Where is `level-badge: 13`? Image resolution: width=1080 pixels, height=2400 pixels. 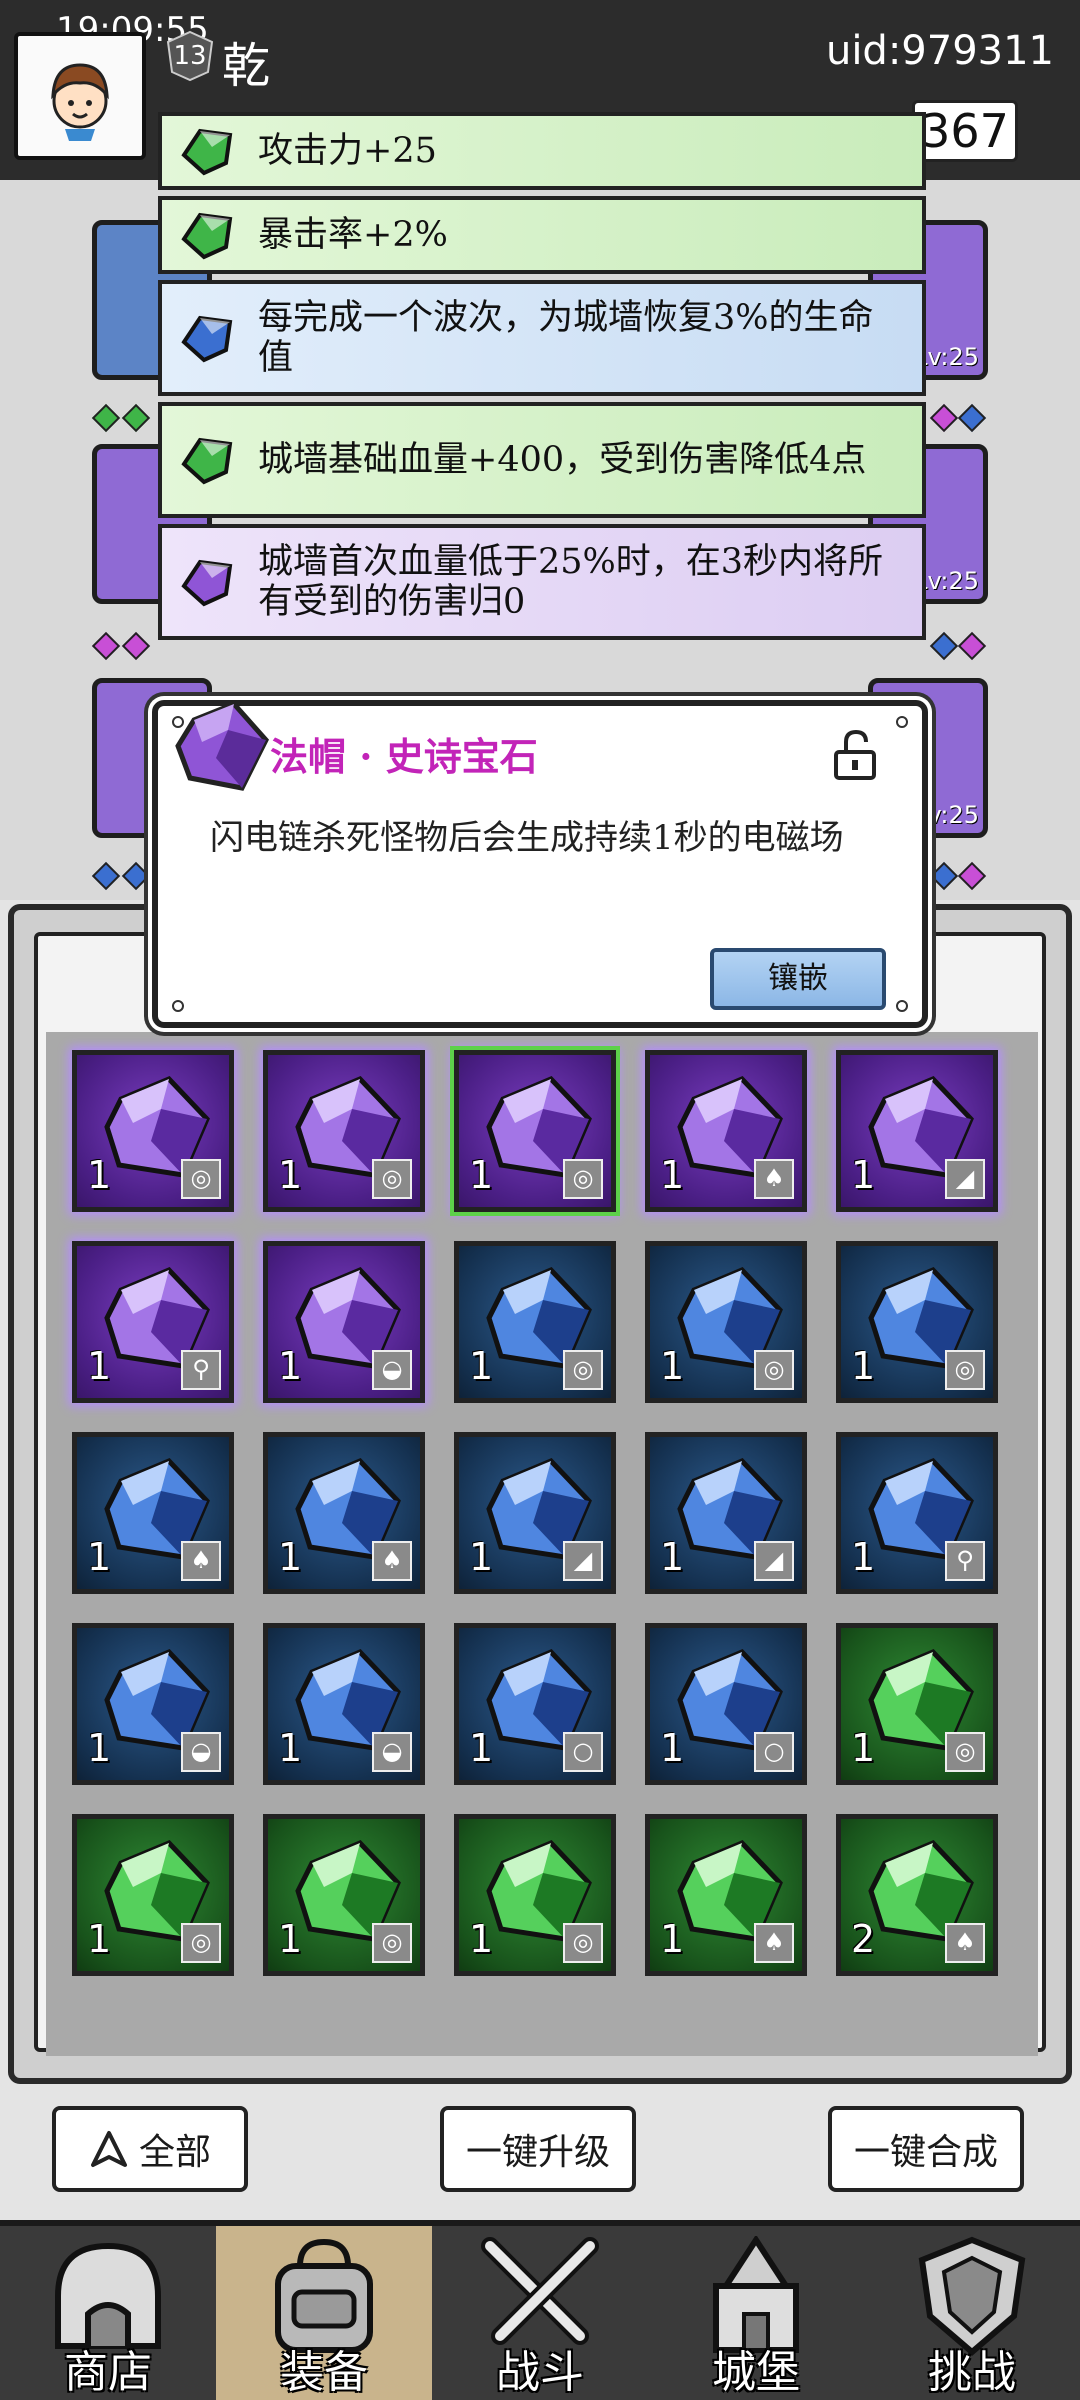 level-badge: 13 is located at coordinates (190, 56).